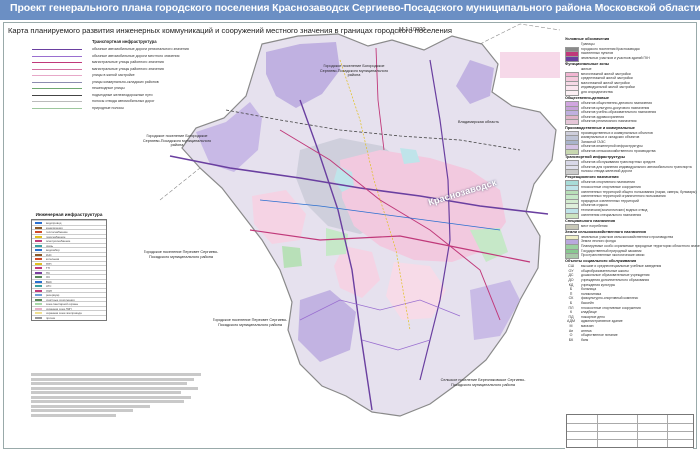 The image size is (700, 452). What do you see at coordinates (571, 270) in the screenshot?
I see `legend-code: ОУ` at bounding box center [571, 270].